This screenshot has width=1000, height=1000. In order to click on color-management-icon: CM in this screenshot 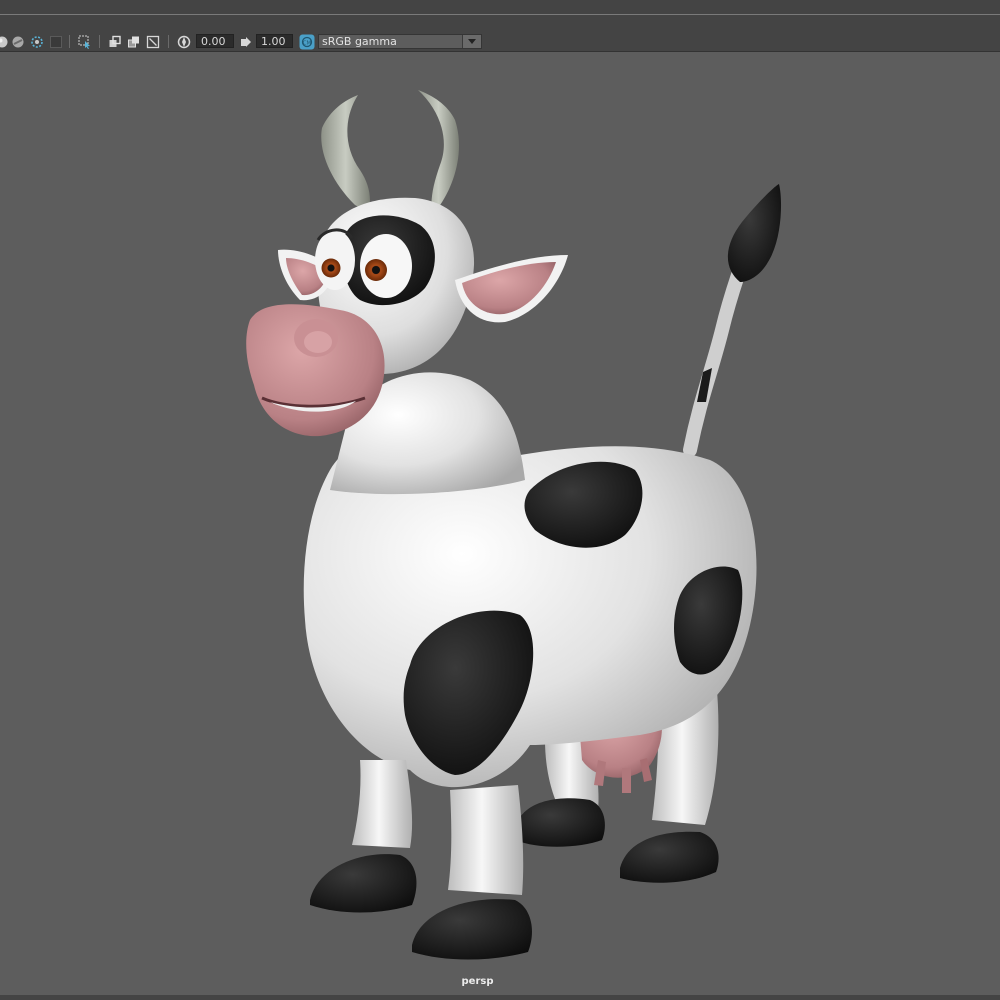, I will do `click(306, 41)`.